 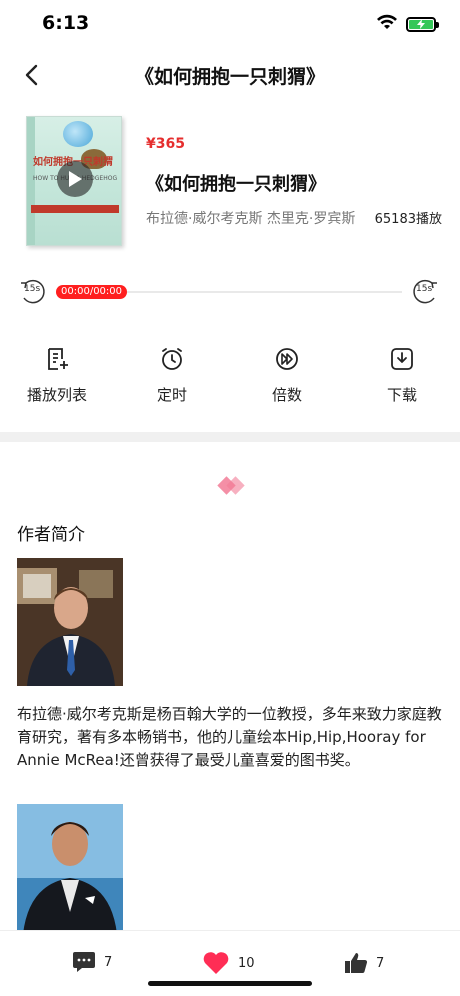 I want to click on author-photo, so click(x=70, y=622).